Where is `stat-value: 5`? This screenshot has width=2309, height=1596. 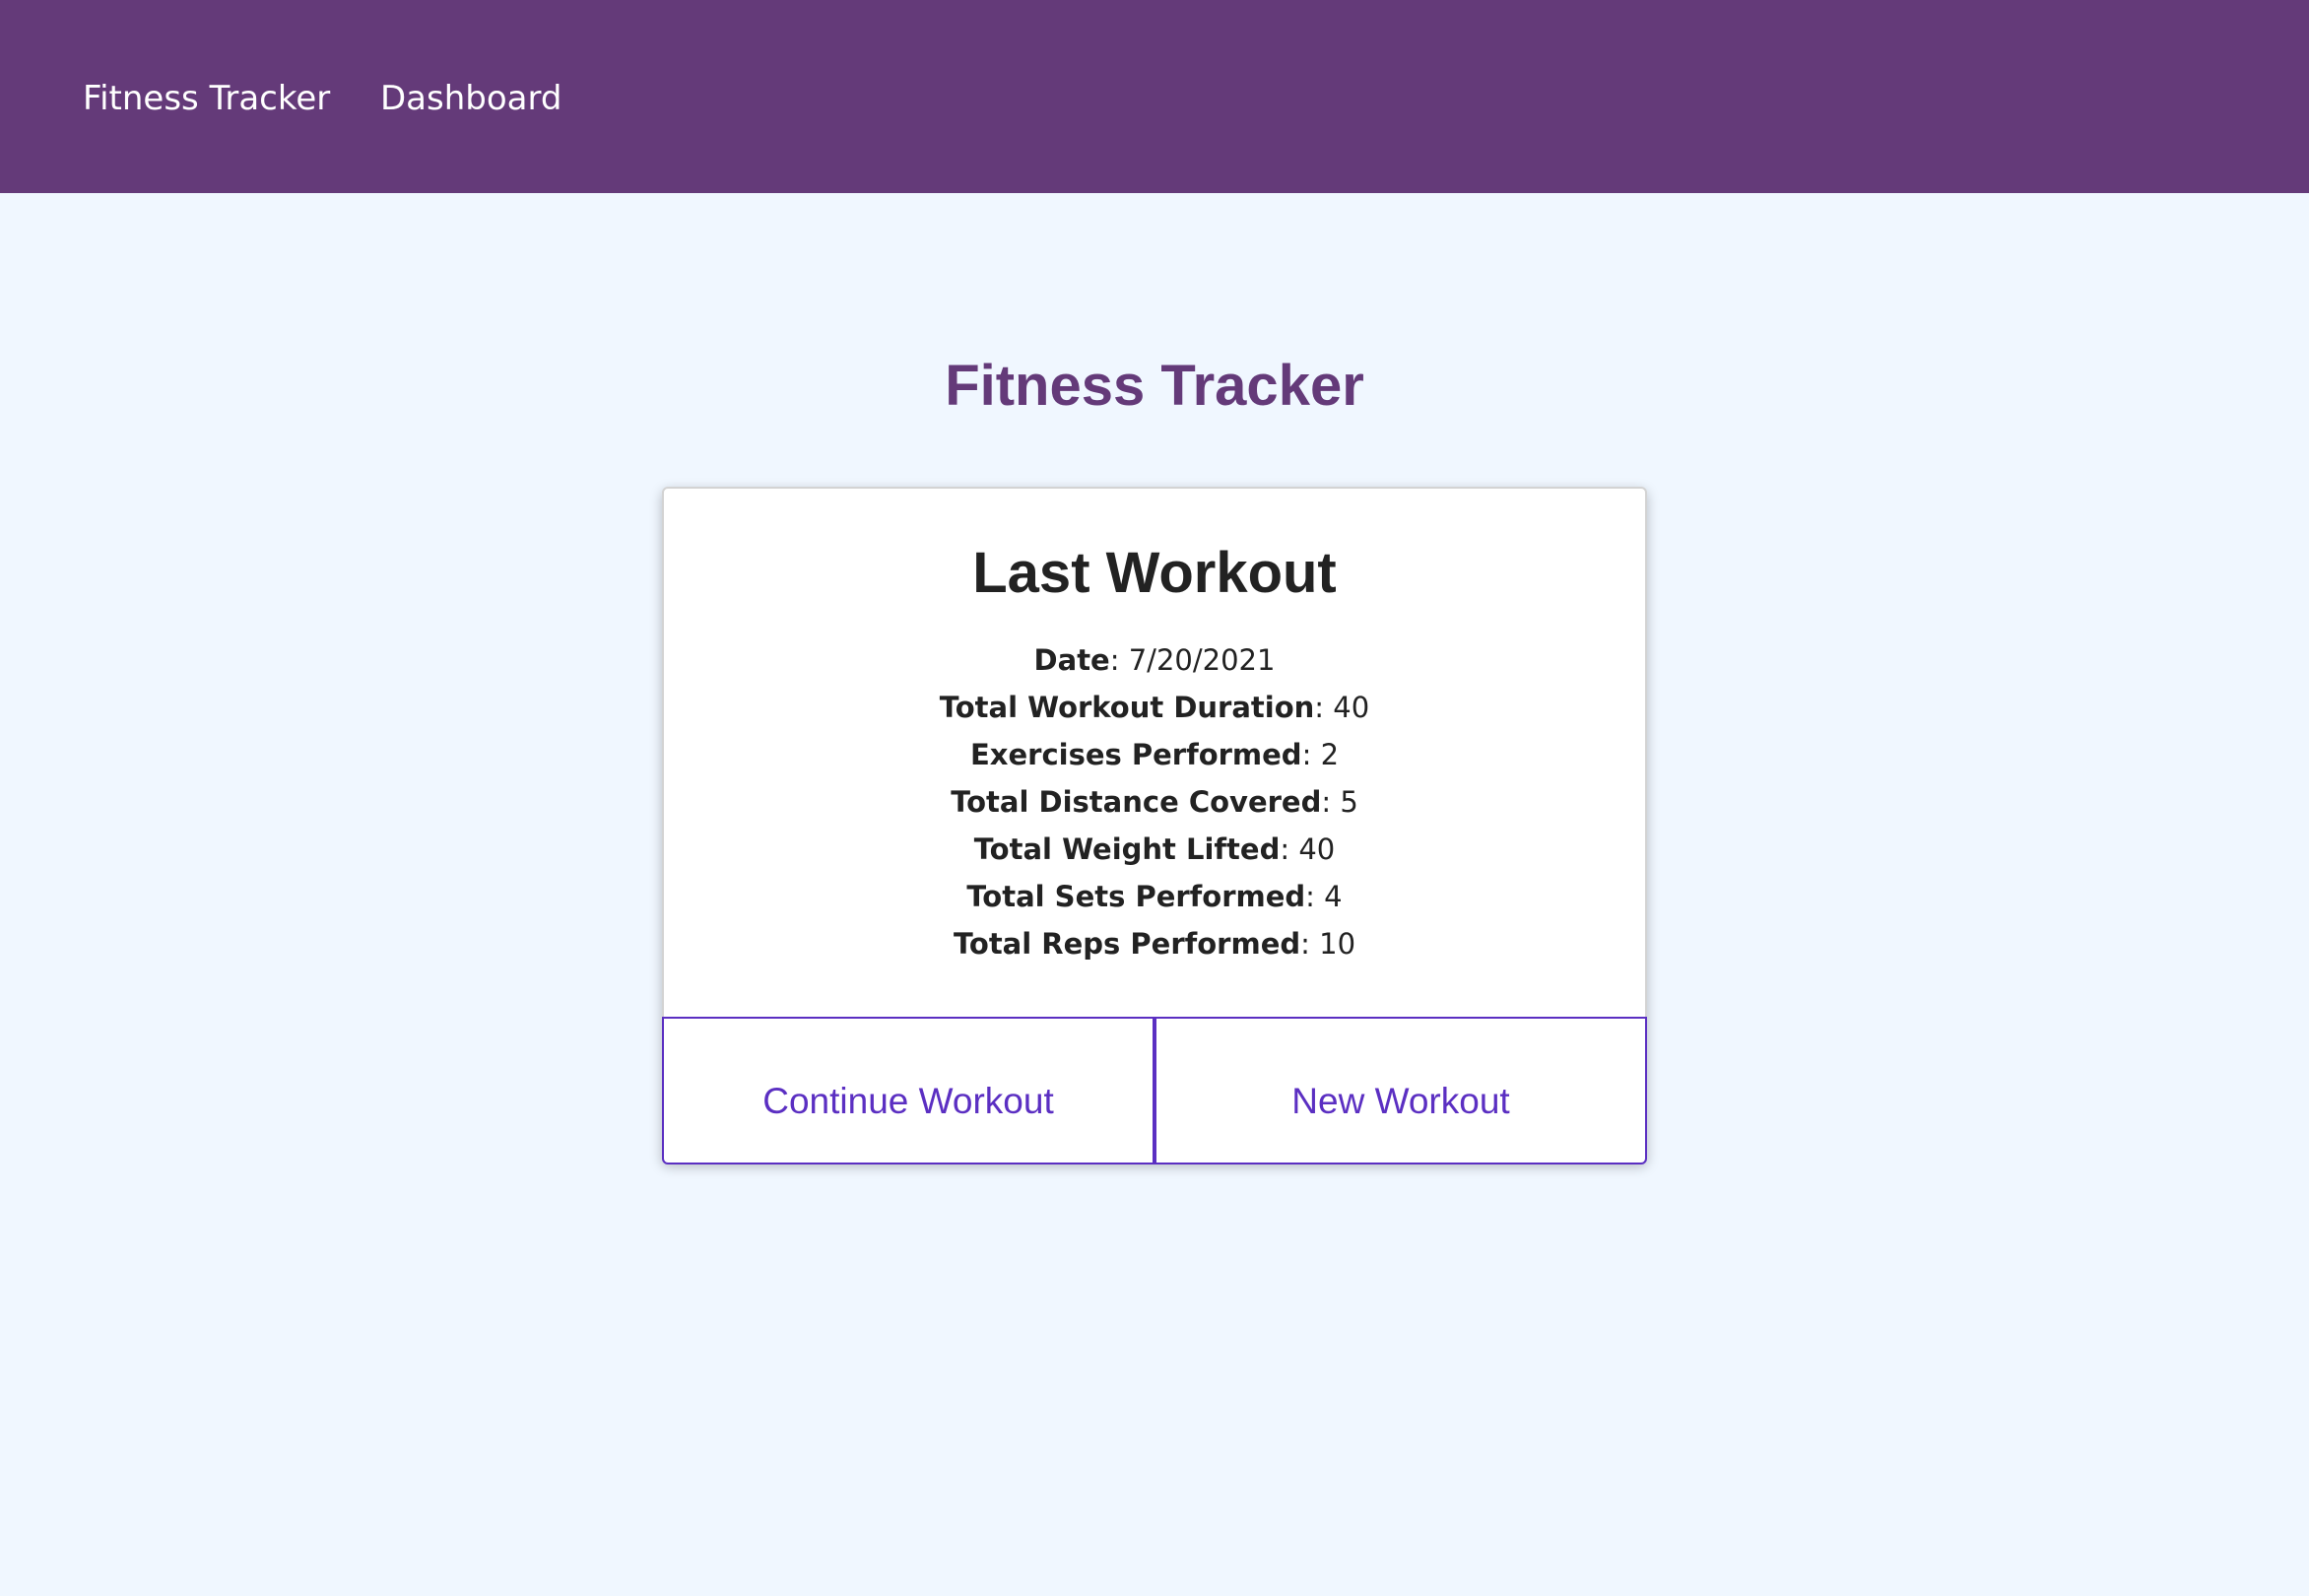
stat-value: 5 is located at coordinates (1349, 802).